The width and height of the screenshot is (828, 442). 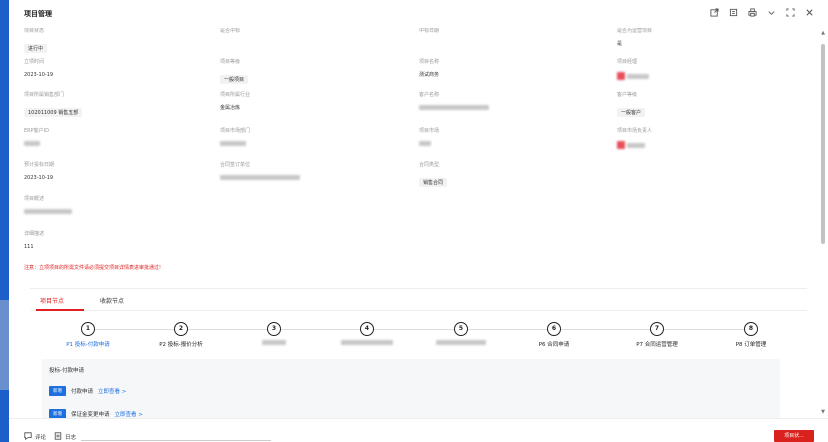 What do you see at coordinates (176, 440) in the screenshot?
I see `tab-underline` at bounding box center [176, 440].